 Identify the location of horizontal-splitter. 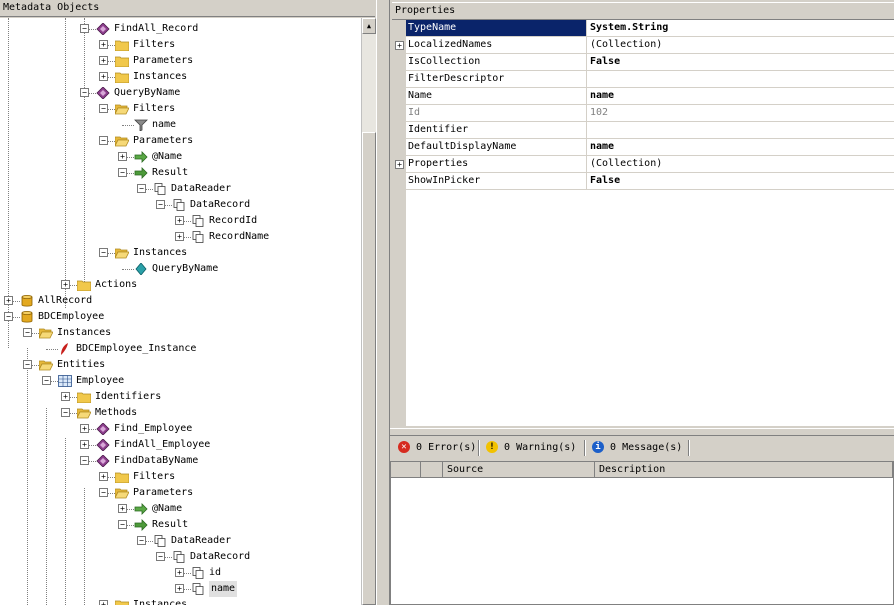
(642, 432).